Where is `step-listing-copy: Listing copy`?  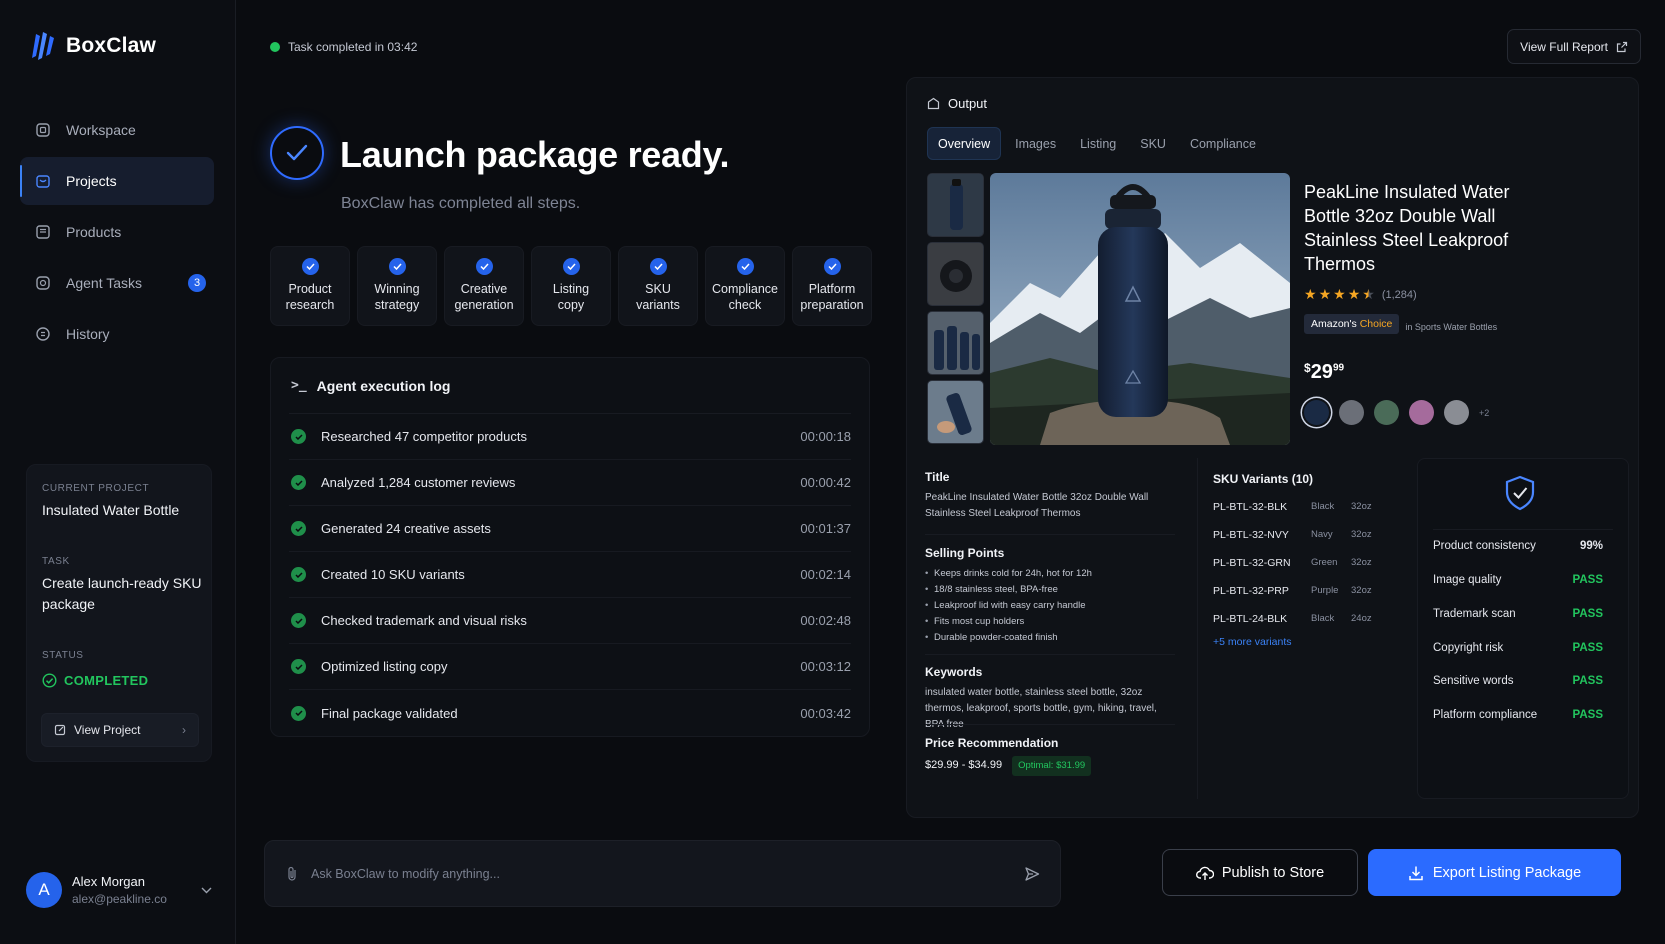 step-listing-copy: Listing copy is located at coordinates (571, 286).